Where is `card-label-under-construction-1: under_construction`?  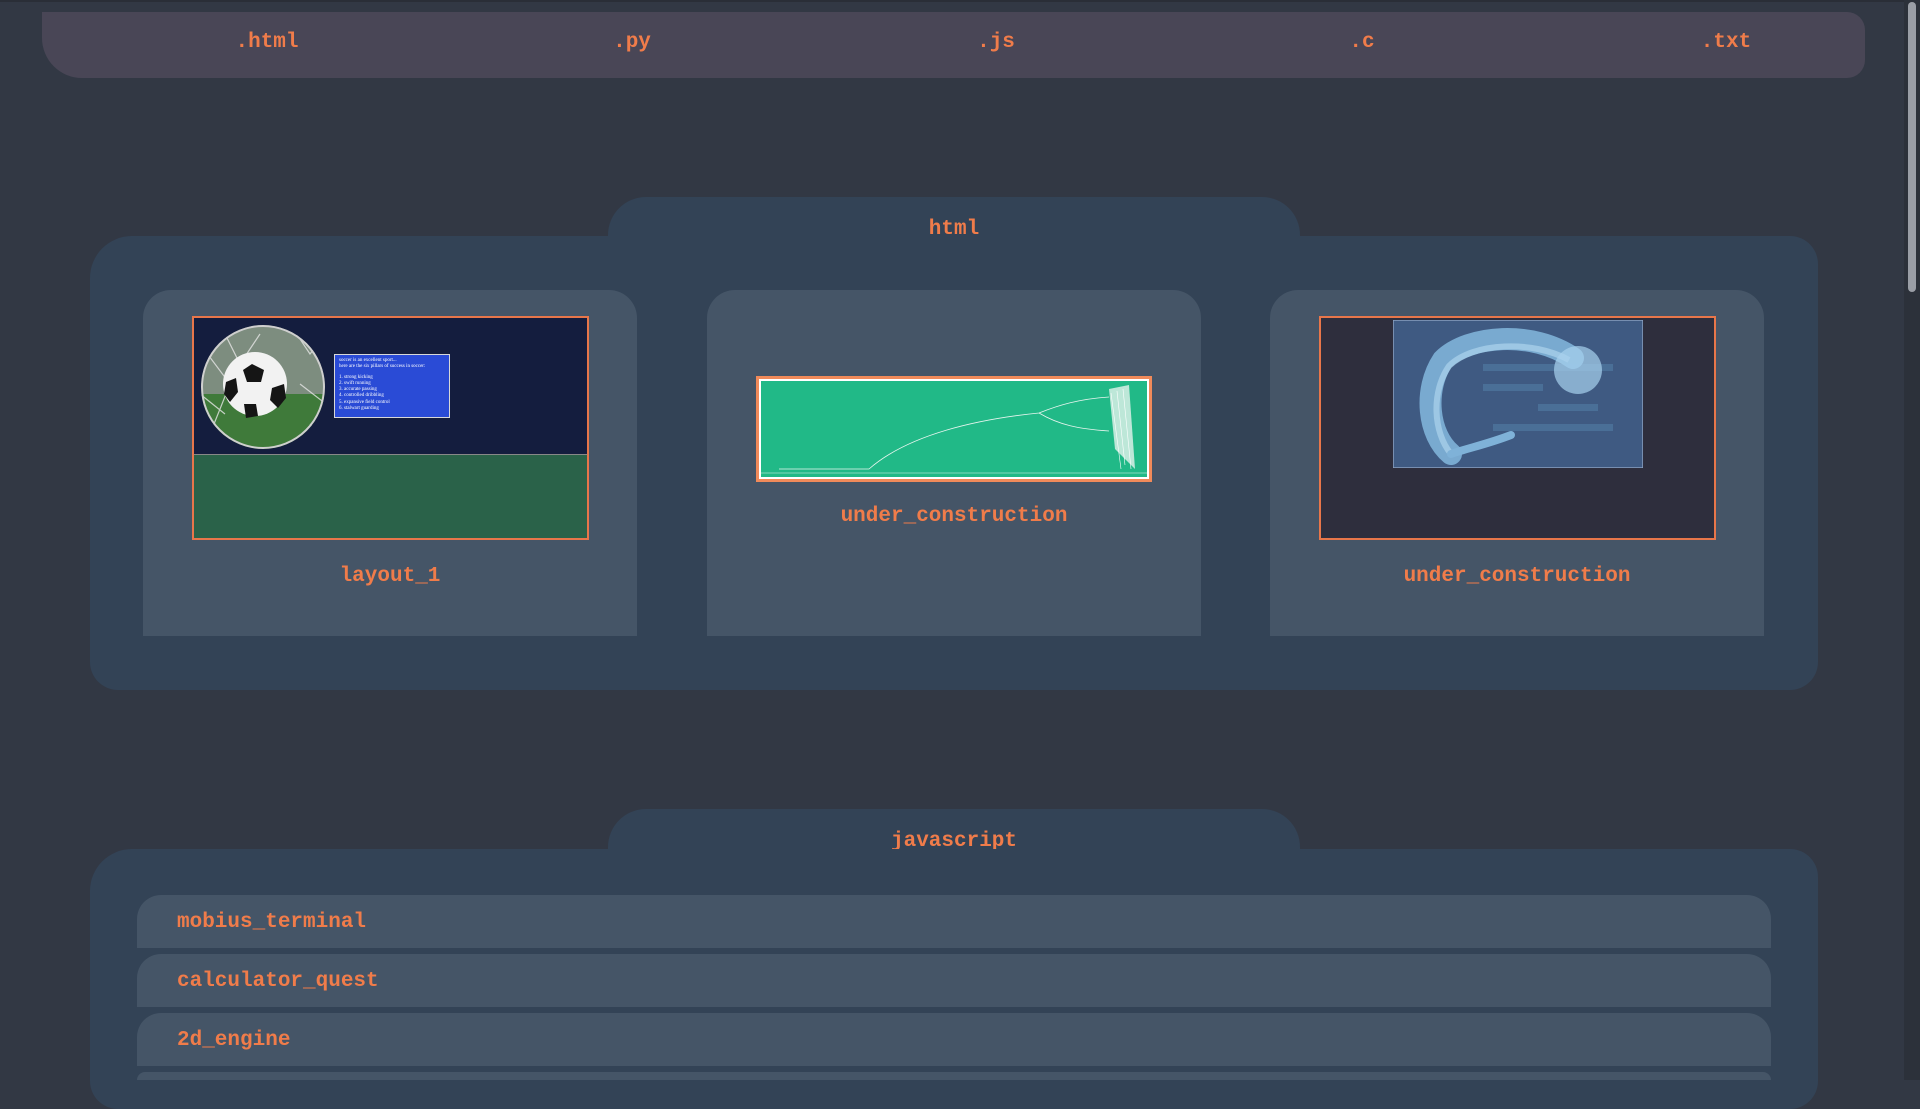 card-label-under-construction-1: under_construction is located at coordinates (954, 516).